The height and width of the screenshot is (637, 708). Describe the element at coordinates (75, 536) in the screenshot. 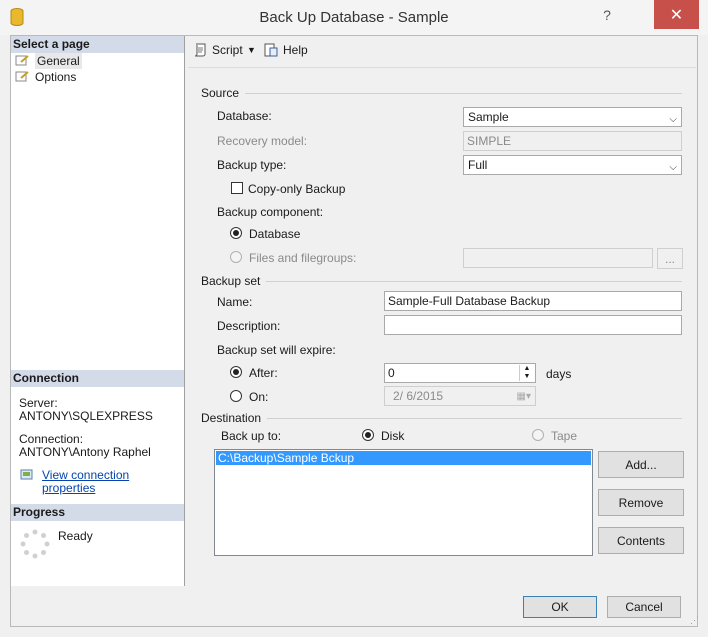

I see `progress-status: Ready` at that location.